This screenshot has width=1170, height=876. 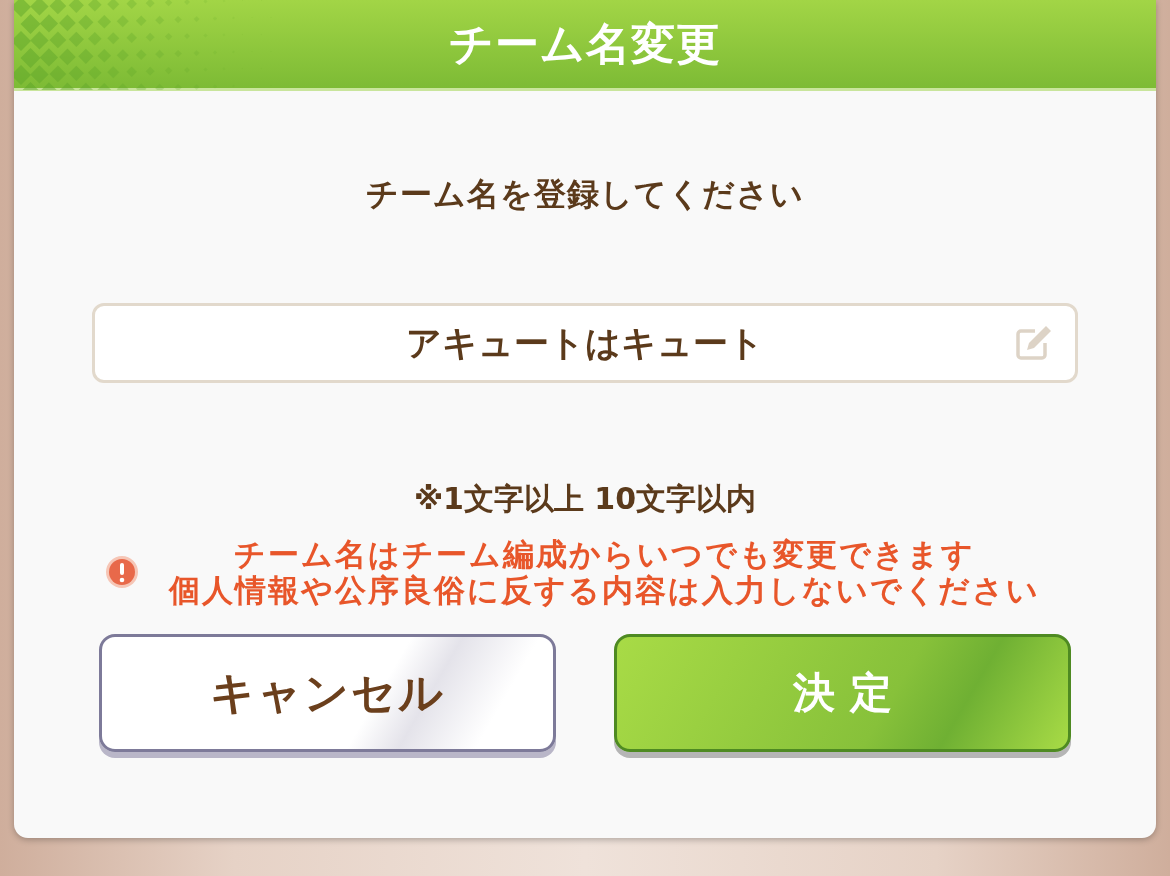 I want to click on alert-icon, so click(x=122, y=572).